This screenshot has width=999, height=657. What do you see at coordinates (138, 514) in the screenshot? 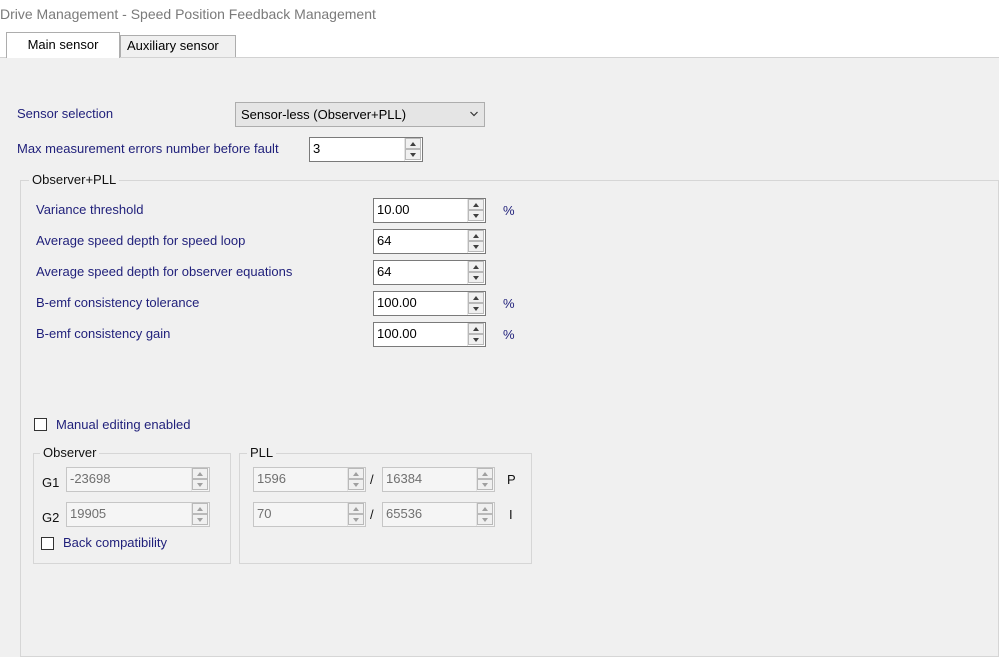
I see `g2-stepper: 19905` at bounding box center [138, 514].